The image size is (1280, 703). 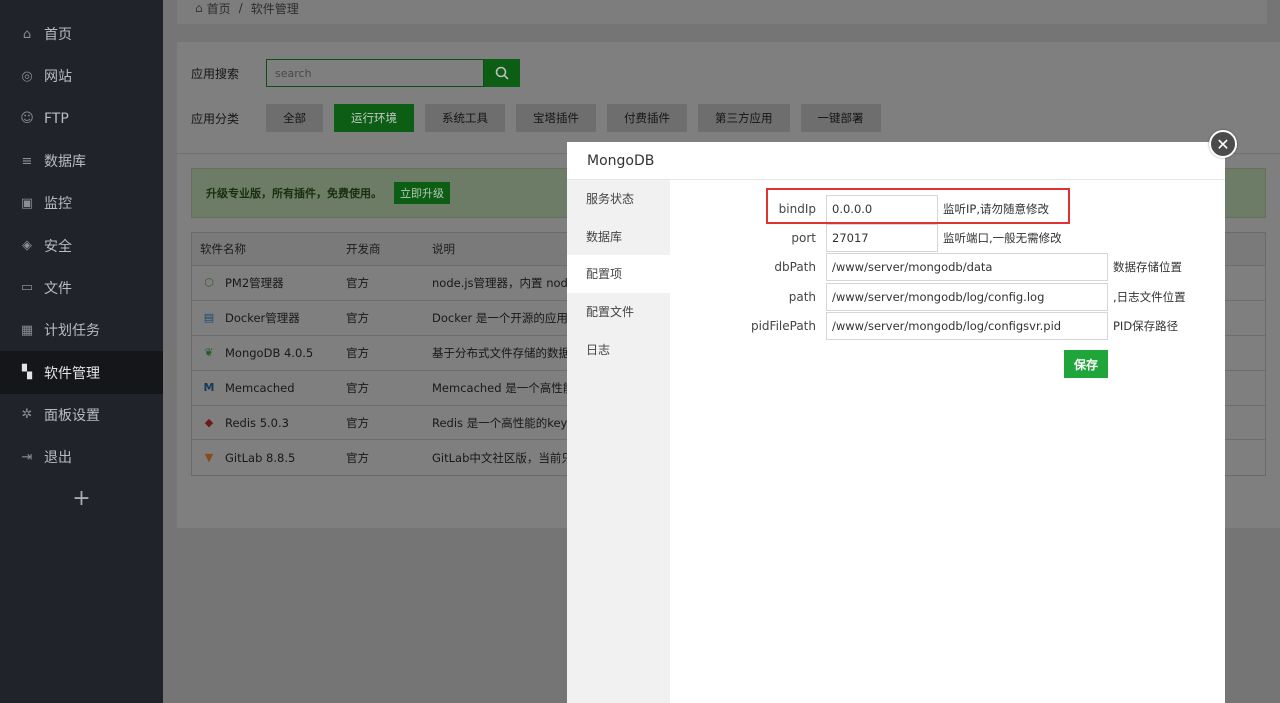 What do you see at coordinates (783, 325) in the screenshot?
I see `config-label: pidFilePath` at bounding box center [783, 325].